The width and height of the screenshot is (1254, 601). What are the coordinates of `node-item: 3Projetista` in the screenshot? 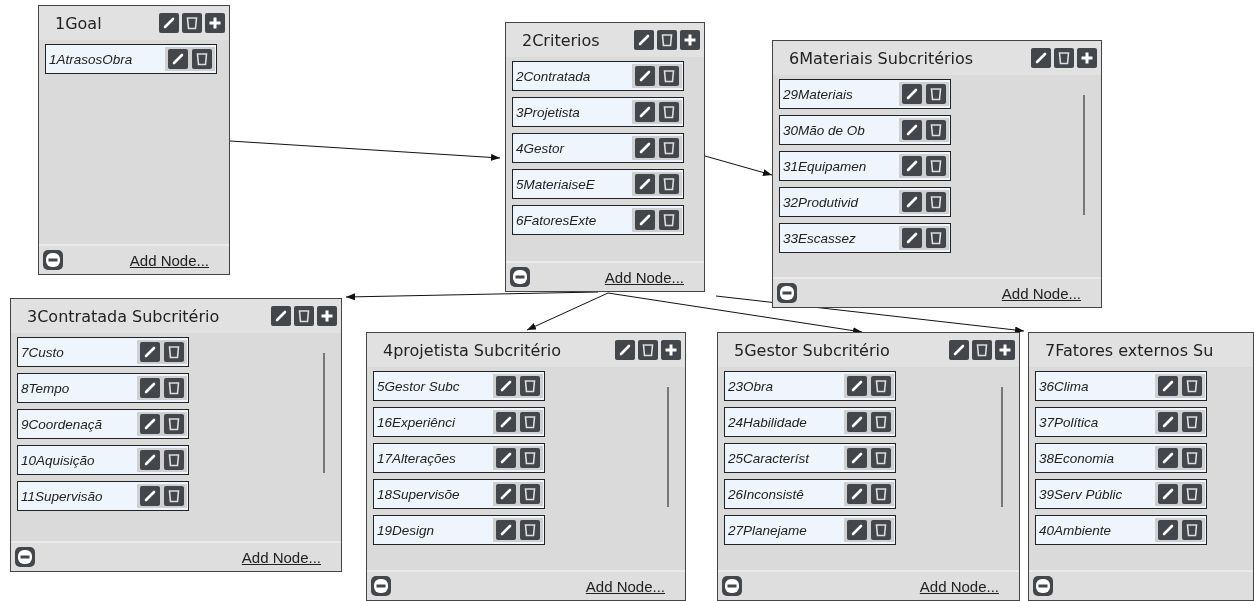 It's located at (598, 112).